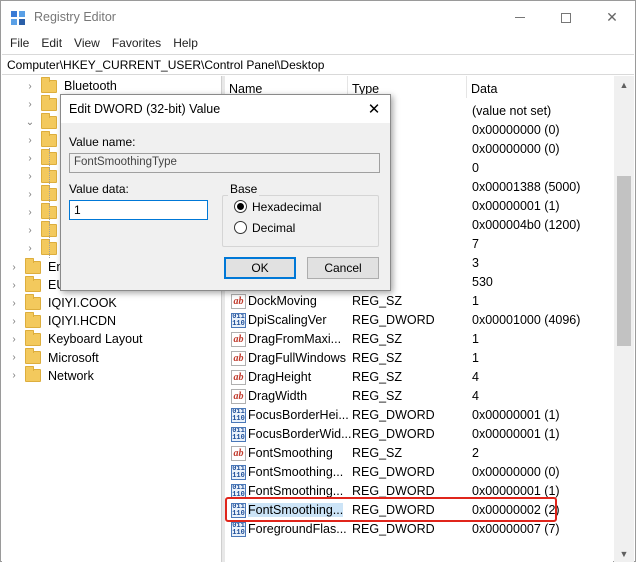 The width and height of the screenshot is (636, 562). I want to click on value-name-label: Value name:, so click(102, 142).